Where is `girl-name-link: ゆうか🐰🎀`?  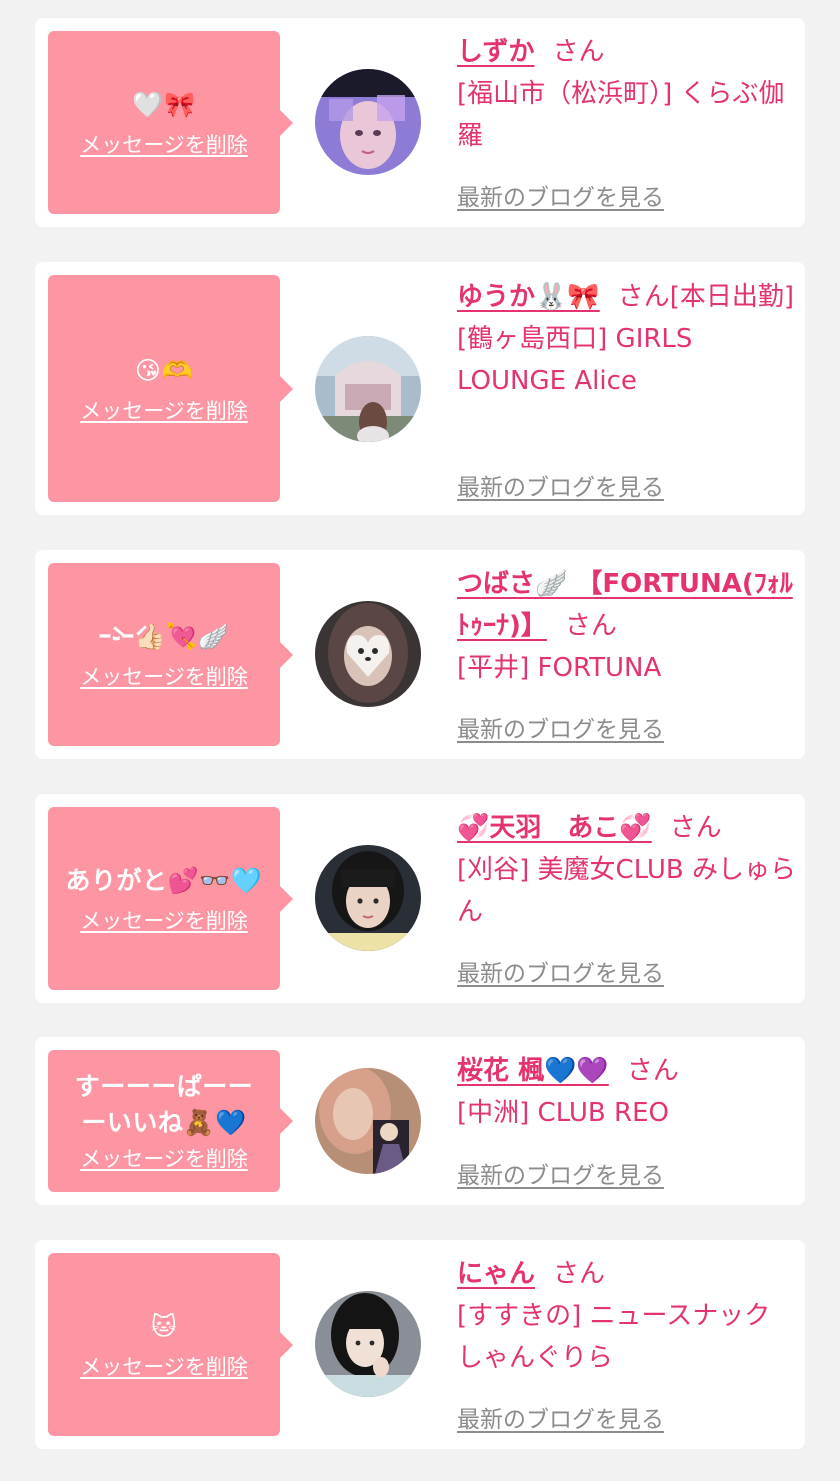
girl-name-link: ゆうか🐰🎀 is located at coordinates (528, 297).